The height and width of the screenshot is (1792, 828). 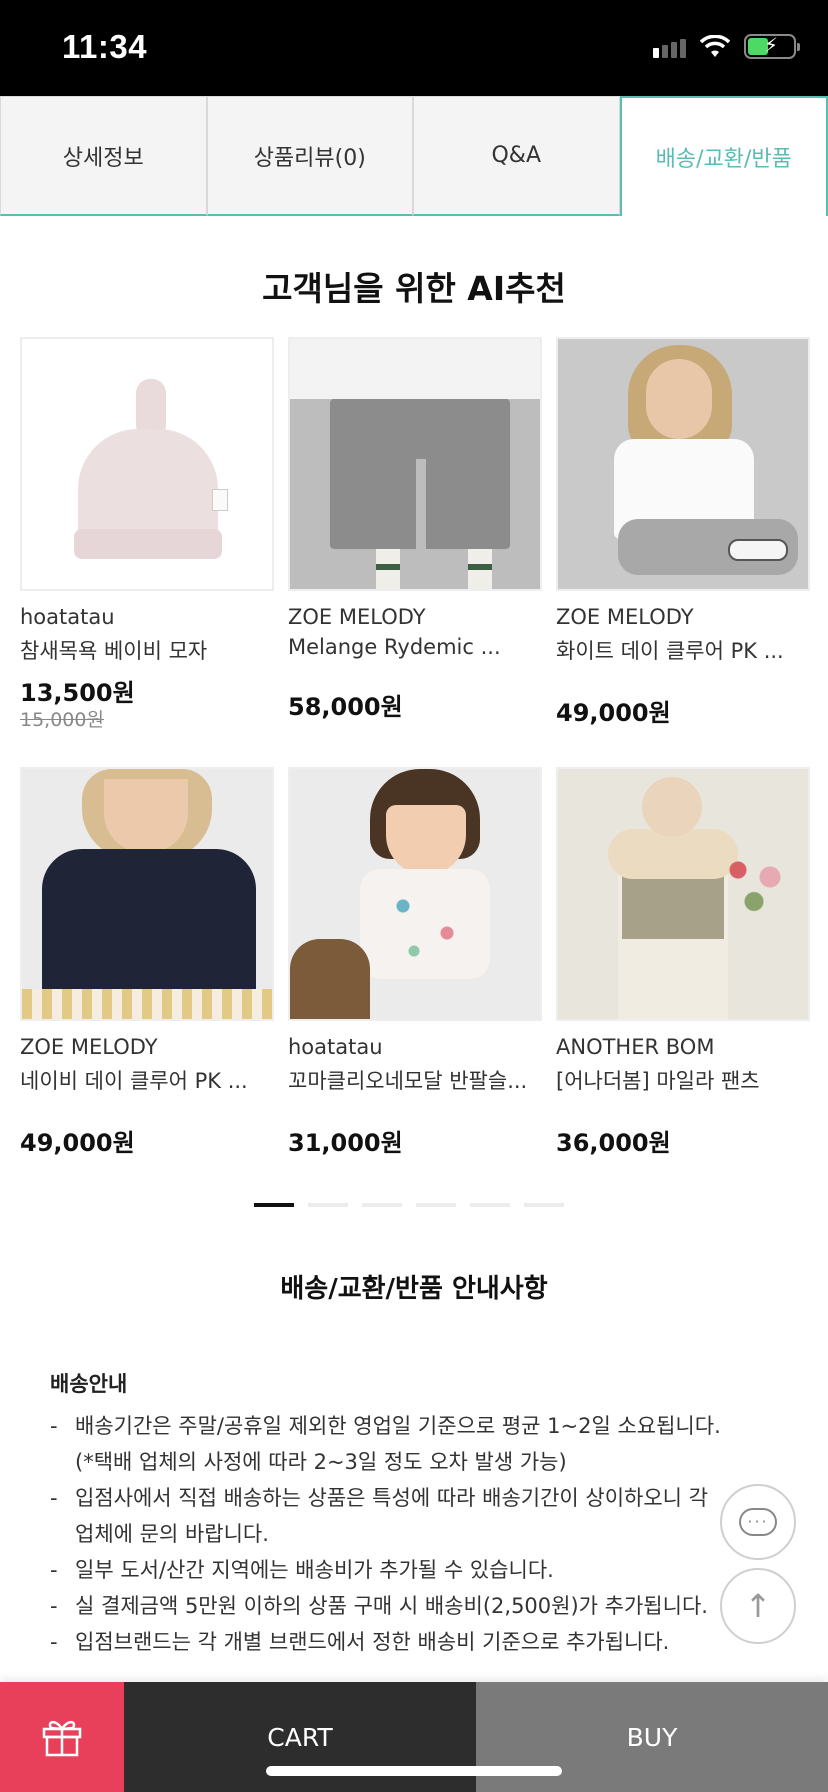 I want to click on tab-shipping-return: 배송/교환/반품, so click(x=723, y=156).